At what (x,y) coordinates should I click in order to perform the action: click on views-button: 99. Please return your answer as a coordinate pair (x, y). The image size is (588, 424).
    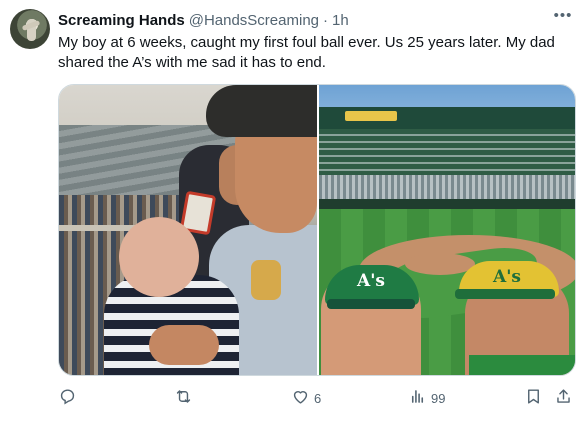
    Looking at the image, I should click on (426, 398).